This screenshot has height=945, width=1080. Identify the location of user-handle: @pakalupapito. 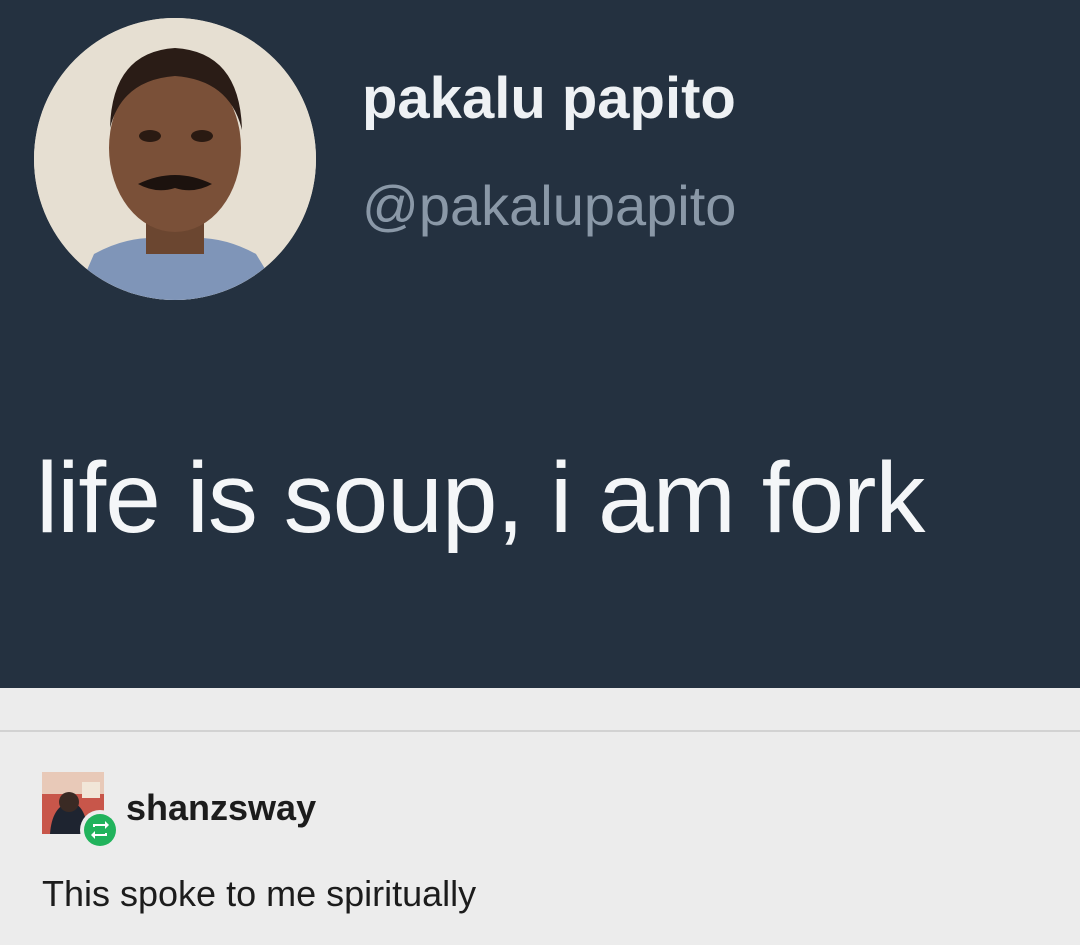
(549, 206).